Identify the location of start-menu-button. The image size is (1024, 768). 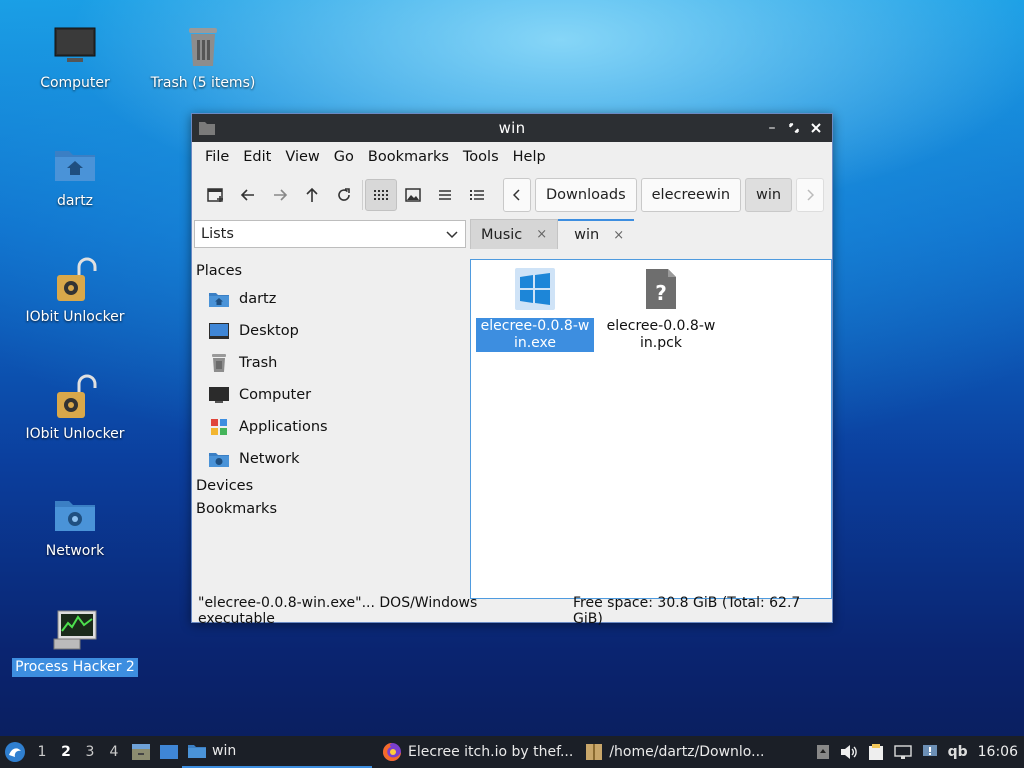
(15, 752).